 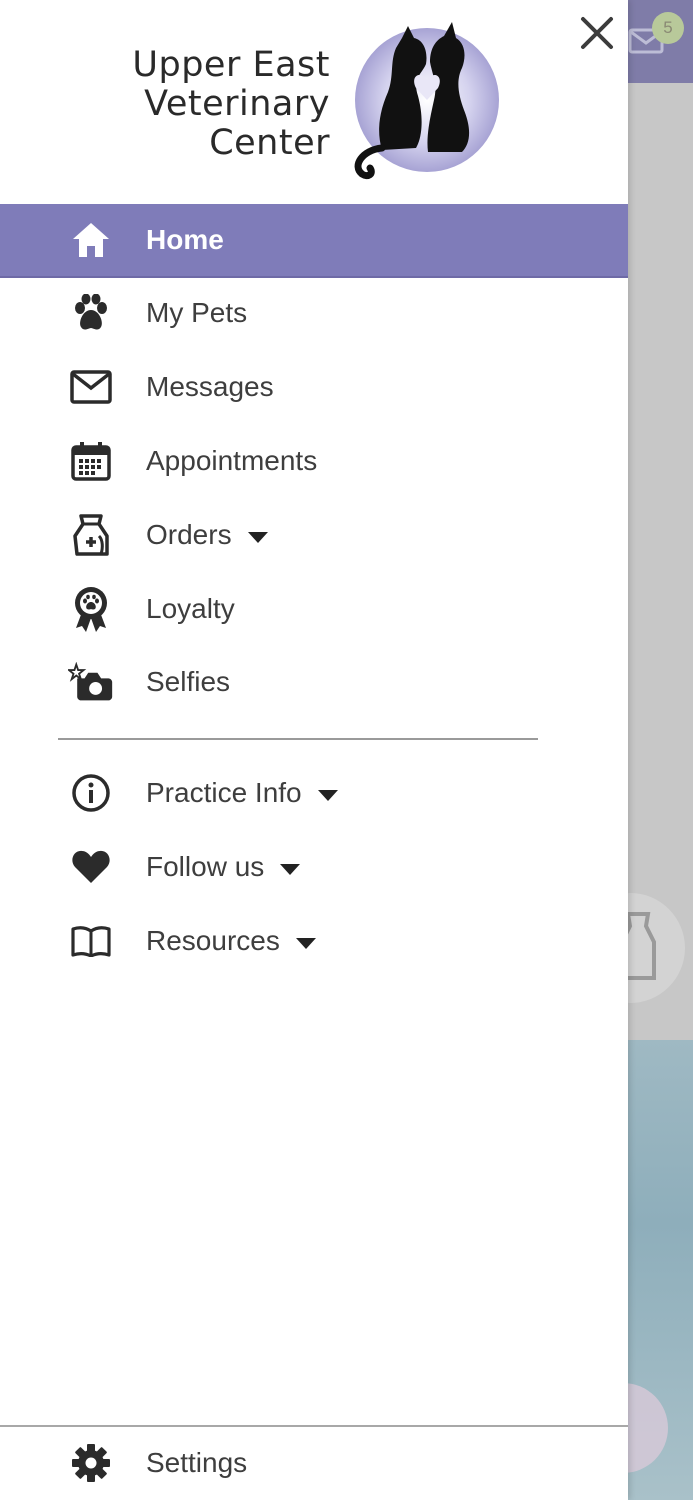 I want to click on camera-star-icon, so click(x=91, y=682).